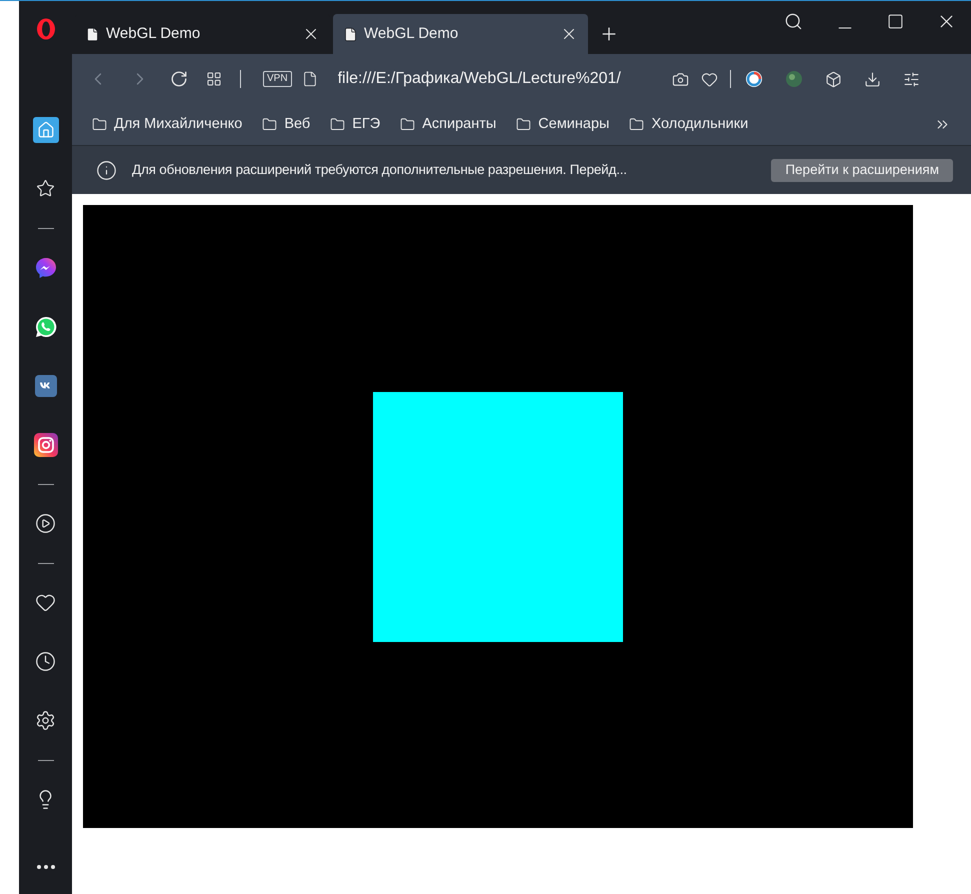 The height and width of the screenshot is (894, 971). What do you see at coordinates (277, 79) in the screenshot?
I see `vpn-badge: VPN` at bounding box center [277, 79].